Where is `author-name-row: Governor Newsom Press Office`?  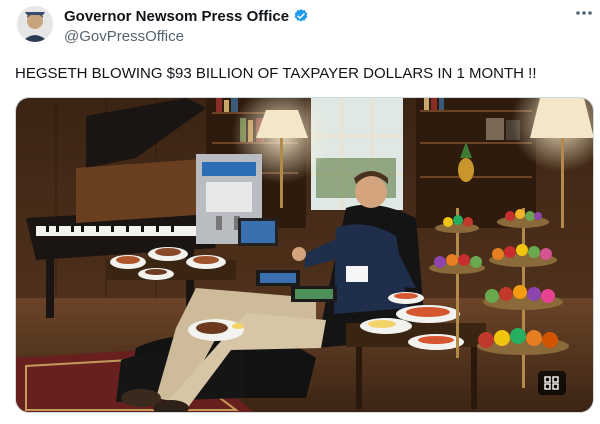
author-name-row: Governor Newsom Press Office is located at coordinates (186, 16).